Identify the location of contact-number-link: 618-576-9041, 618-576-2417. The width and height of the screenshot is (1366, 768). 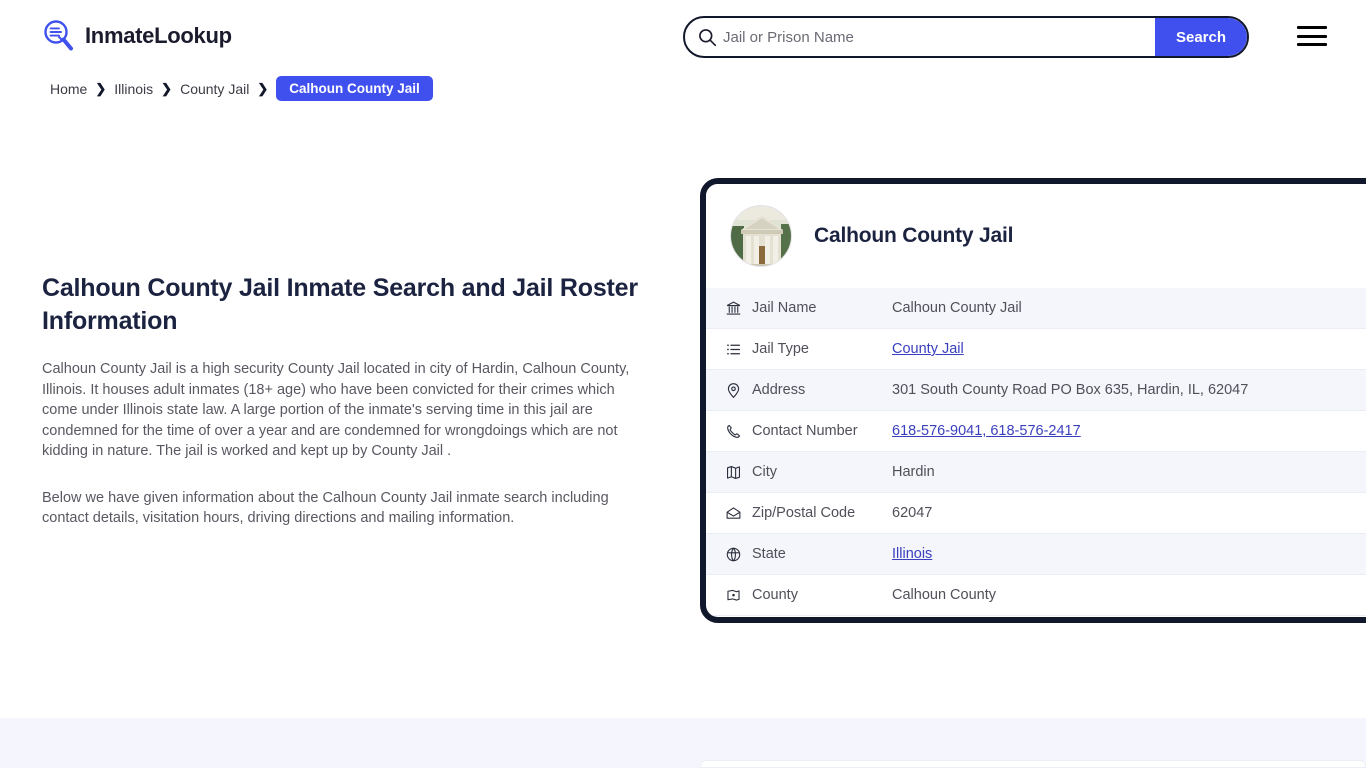
(986, 431).